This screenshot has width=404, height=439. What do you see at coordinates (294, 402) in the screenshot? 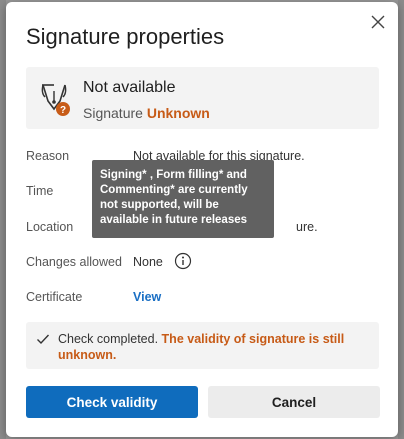
I see `cancel-button: Cancel` at bounding box center [294, 402].